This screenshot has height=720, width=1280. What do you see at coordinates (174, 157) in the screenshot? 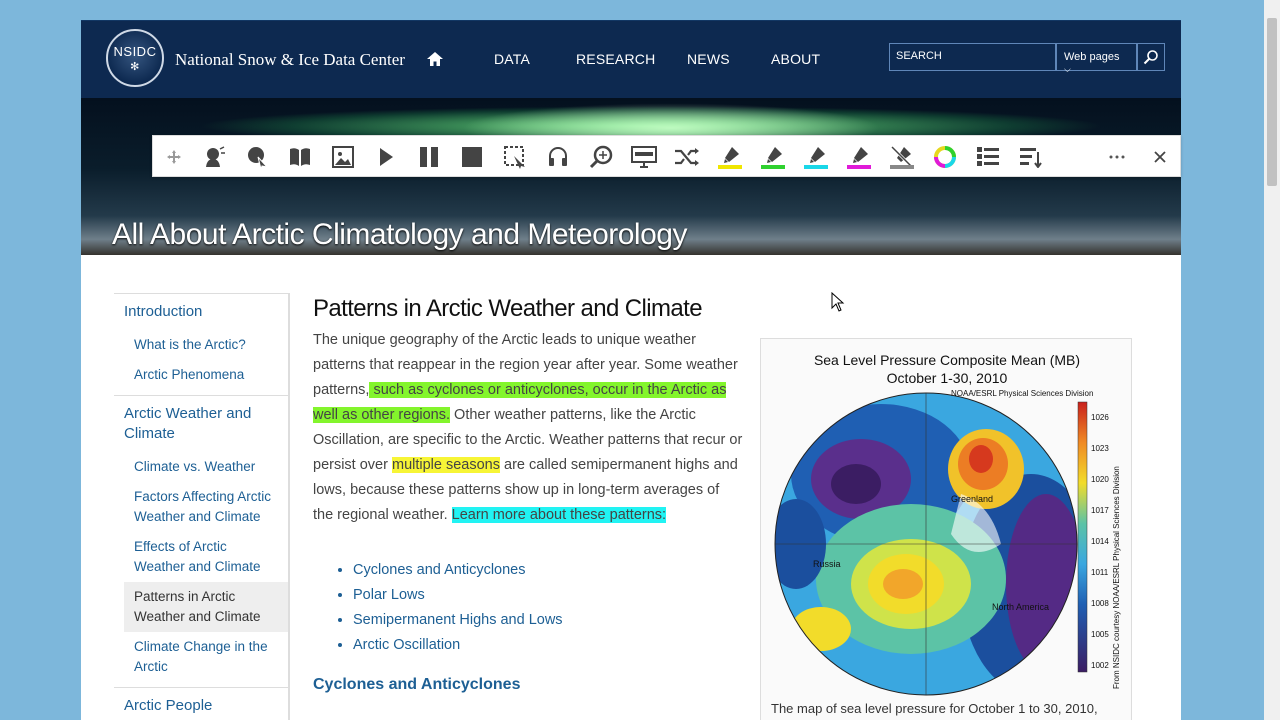
I see `move-icon` at bounding box center [174, 157].